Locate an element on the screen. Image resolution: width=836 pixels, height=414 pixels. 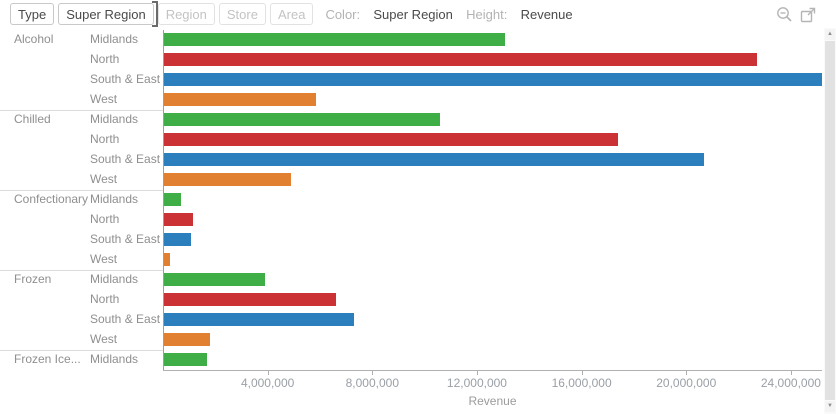
category-label: Frozen is located at coordinates (33, 279).